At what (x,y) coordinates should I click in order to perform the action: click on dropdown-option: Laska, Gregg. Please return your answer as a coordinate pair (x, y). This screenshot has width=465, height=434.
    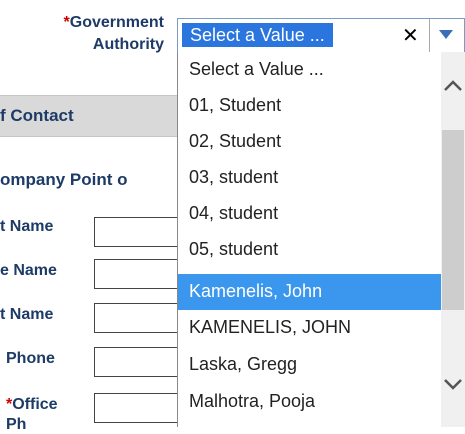
    Looking at the image, I should click on (310, 365).